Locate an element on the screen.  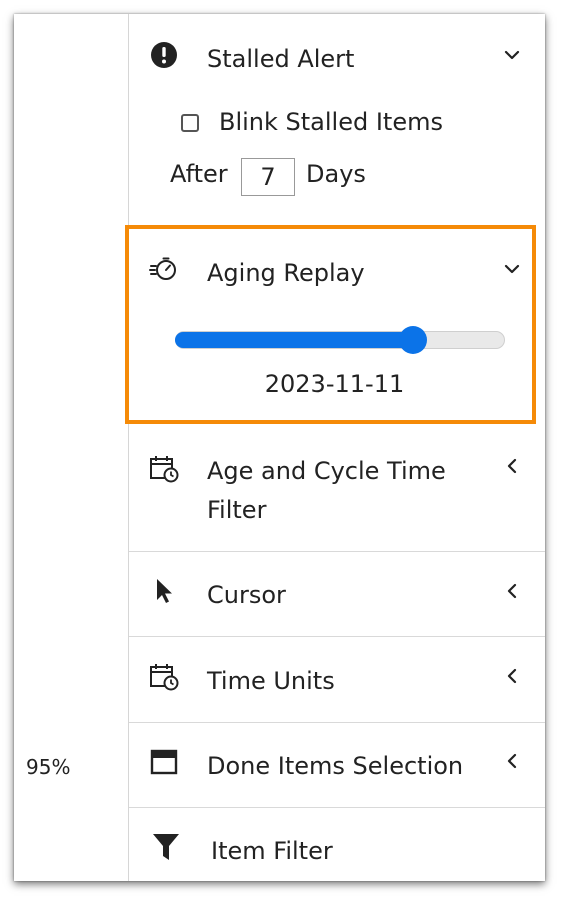
time-units-title: Time Units is located at coordinates (271, 681).